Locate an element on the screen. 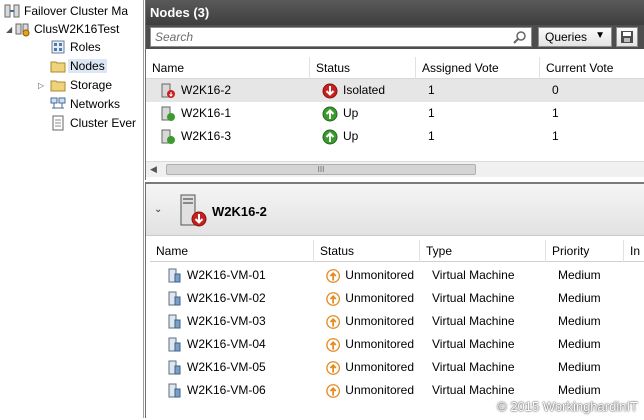  collapse-chevron-icon: ⌄ is located at coordinates (158, 209).